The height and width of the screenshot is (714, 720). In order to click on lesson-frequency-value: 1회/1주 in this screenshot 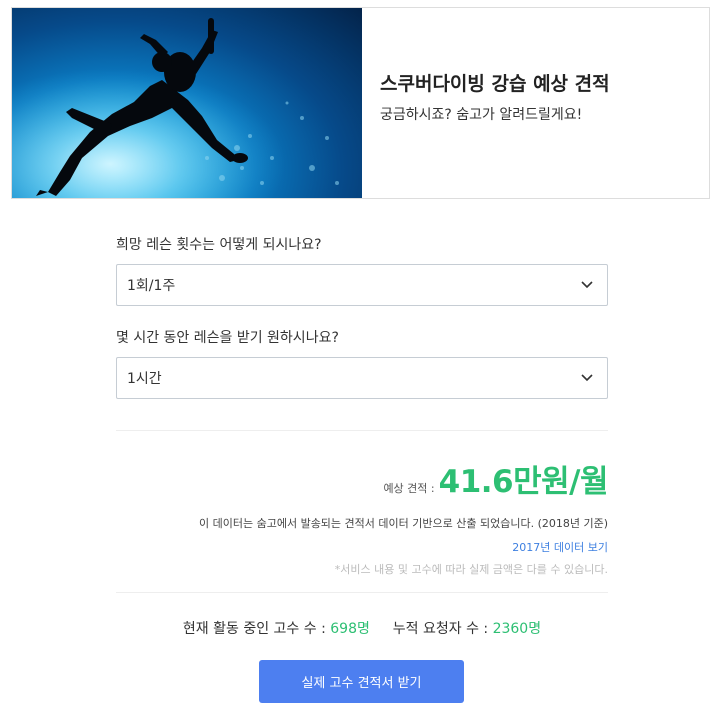, I will do `click(151, 286)`.